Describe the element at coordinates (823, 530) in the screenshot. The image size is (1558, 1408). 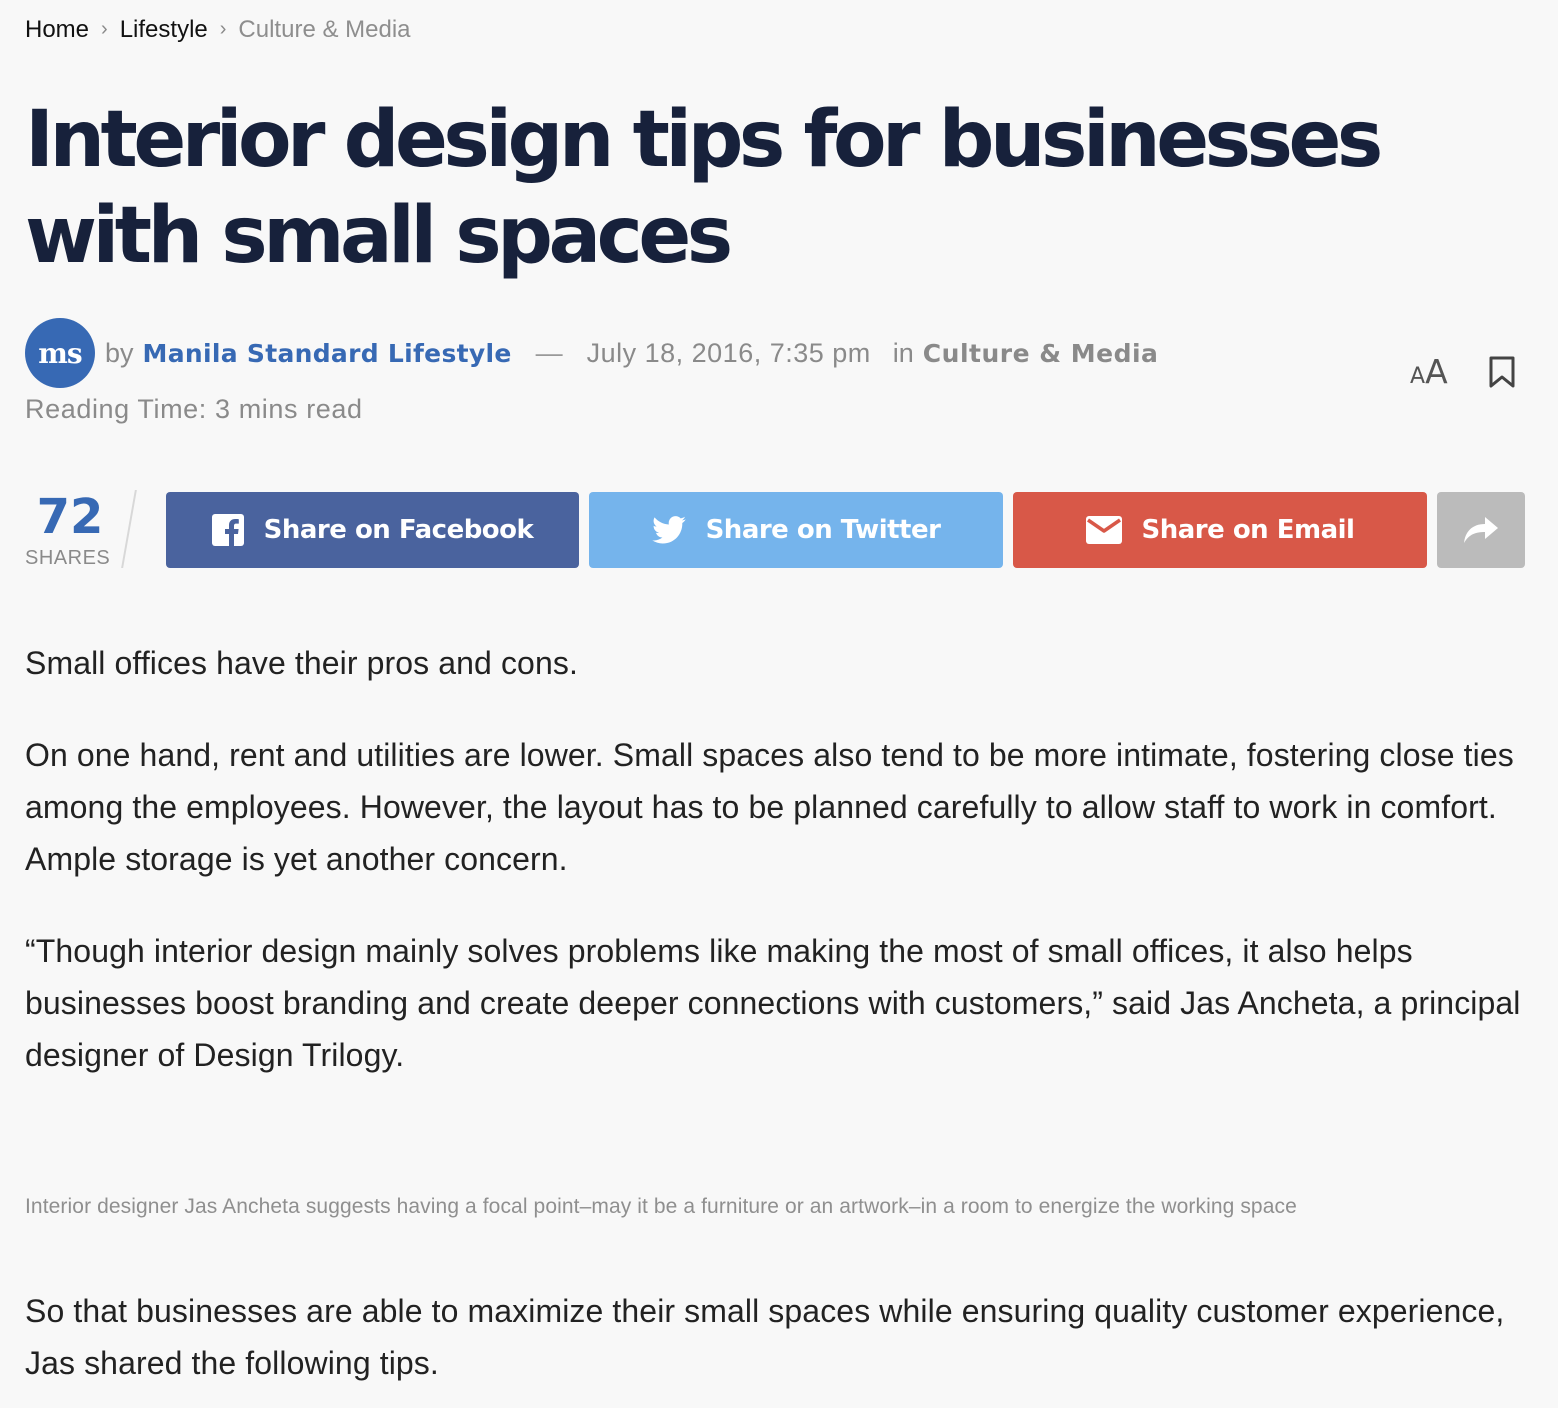
I see `share-twitter-label: Share on Twitter` at that location.